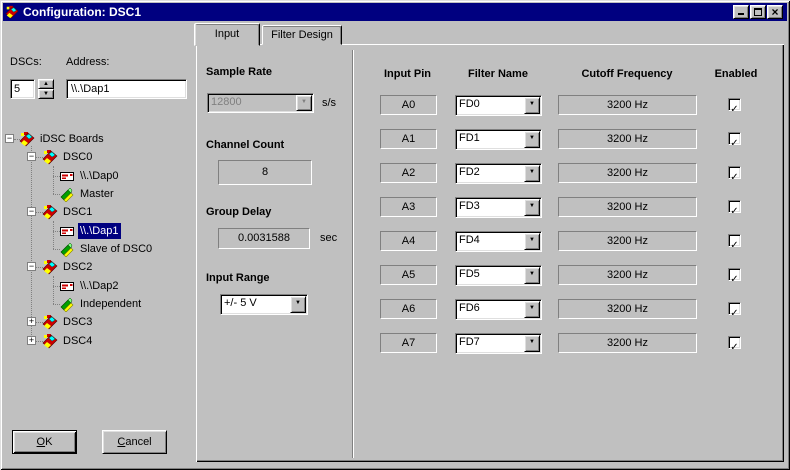  I want to click on minimize-button, so click(741, 12).